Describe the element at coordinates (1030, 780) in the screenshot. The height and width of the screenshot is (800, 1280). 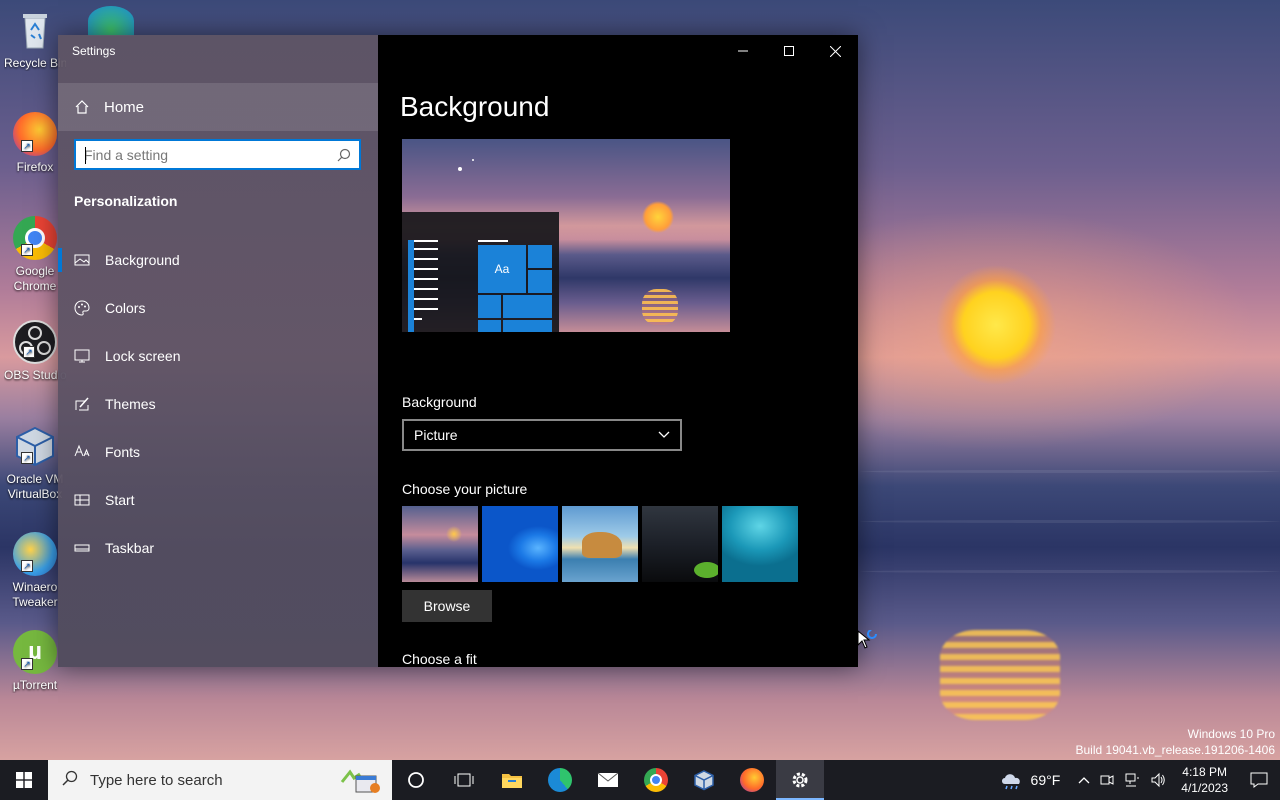
I see `weather-widget: 69°F` at that location.